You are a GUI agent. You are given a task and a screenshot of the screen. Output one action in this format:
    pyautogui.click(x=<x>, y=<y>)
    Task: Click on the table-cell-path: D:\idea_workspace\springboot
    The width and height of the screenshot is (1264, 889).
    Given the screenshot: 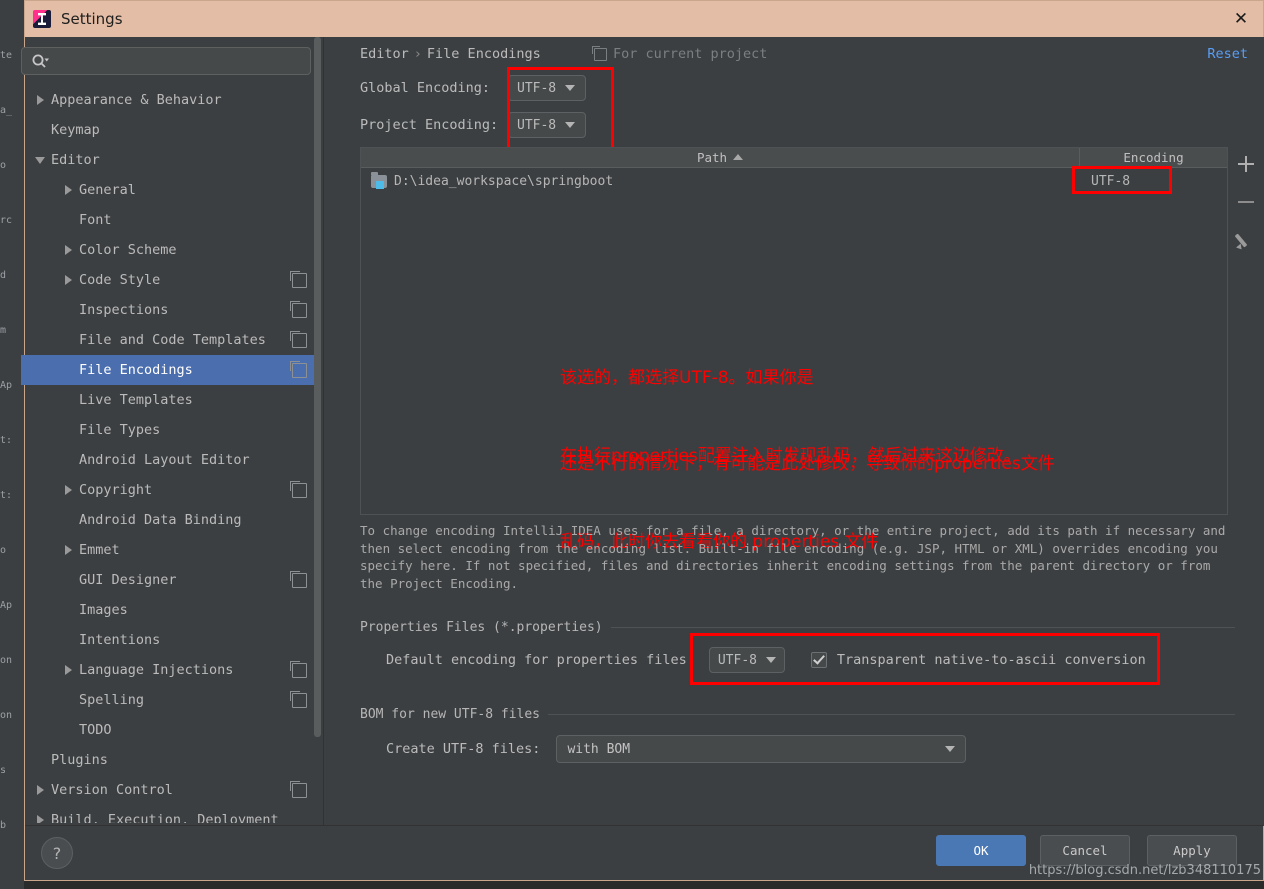 What is the action you would take?
    pyautogui.click(x=720, y=180)
    